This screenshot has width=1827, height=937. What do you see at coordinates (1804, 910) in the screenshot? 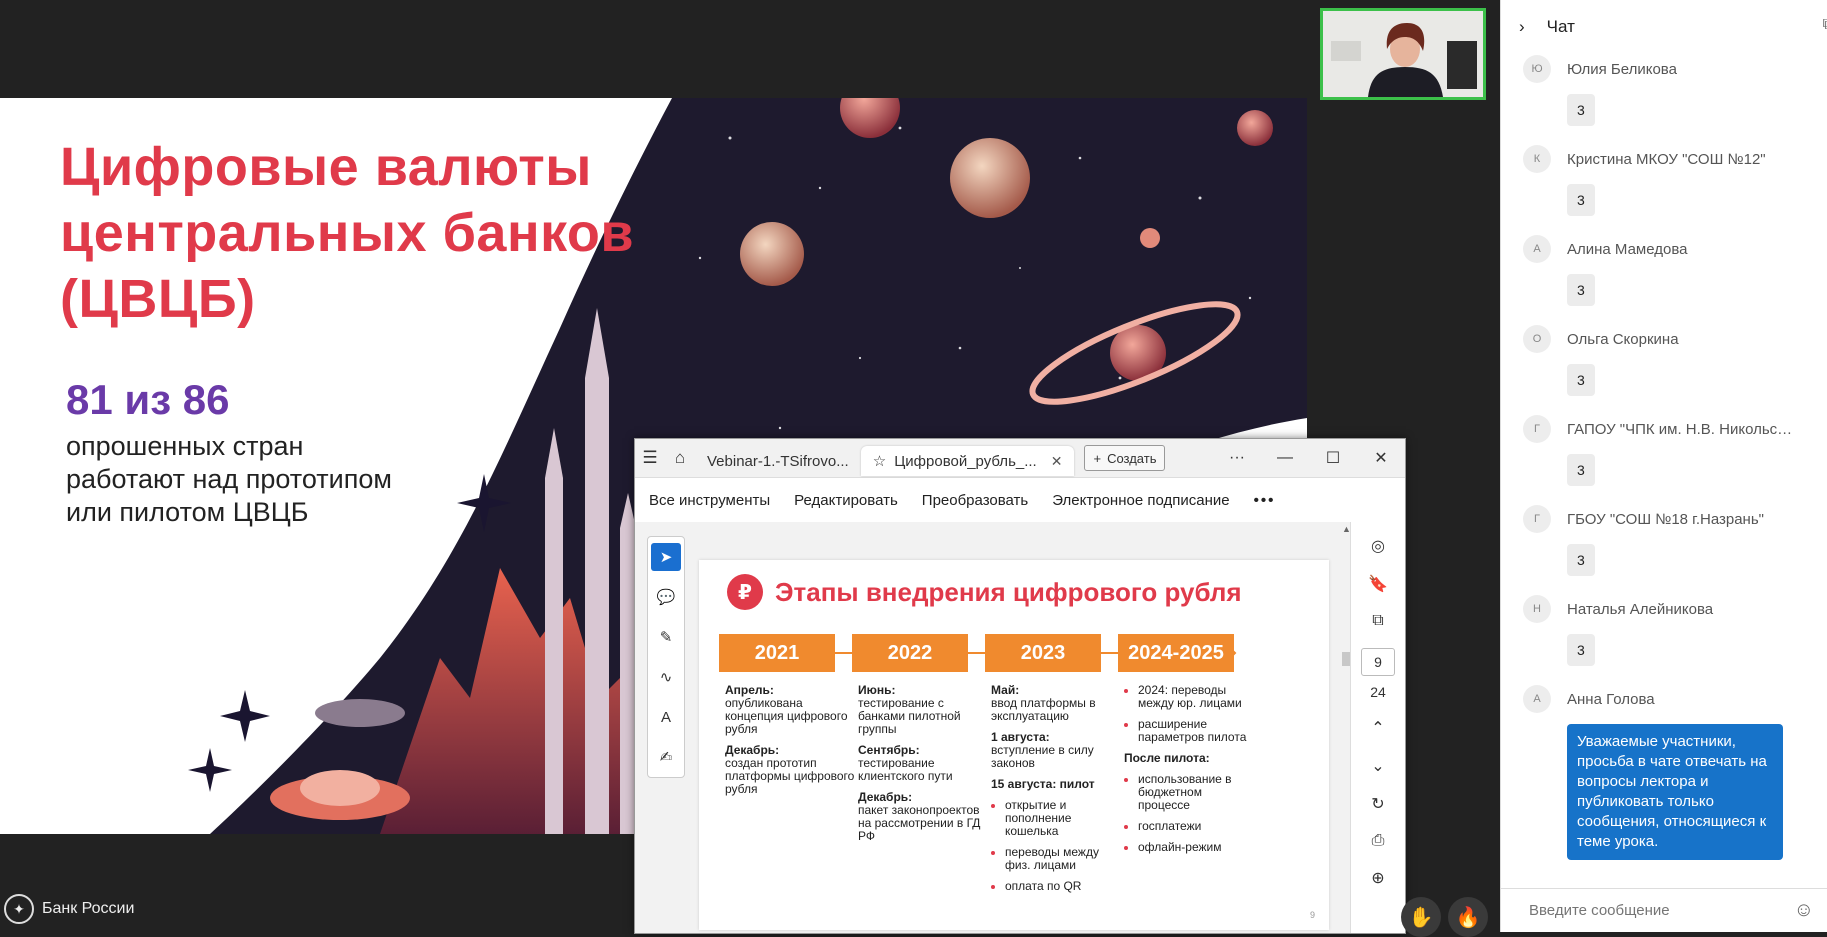
I see `emoji-icon: ☺` at bounding box center [1804, 910].